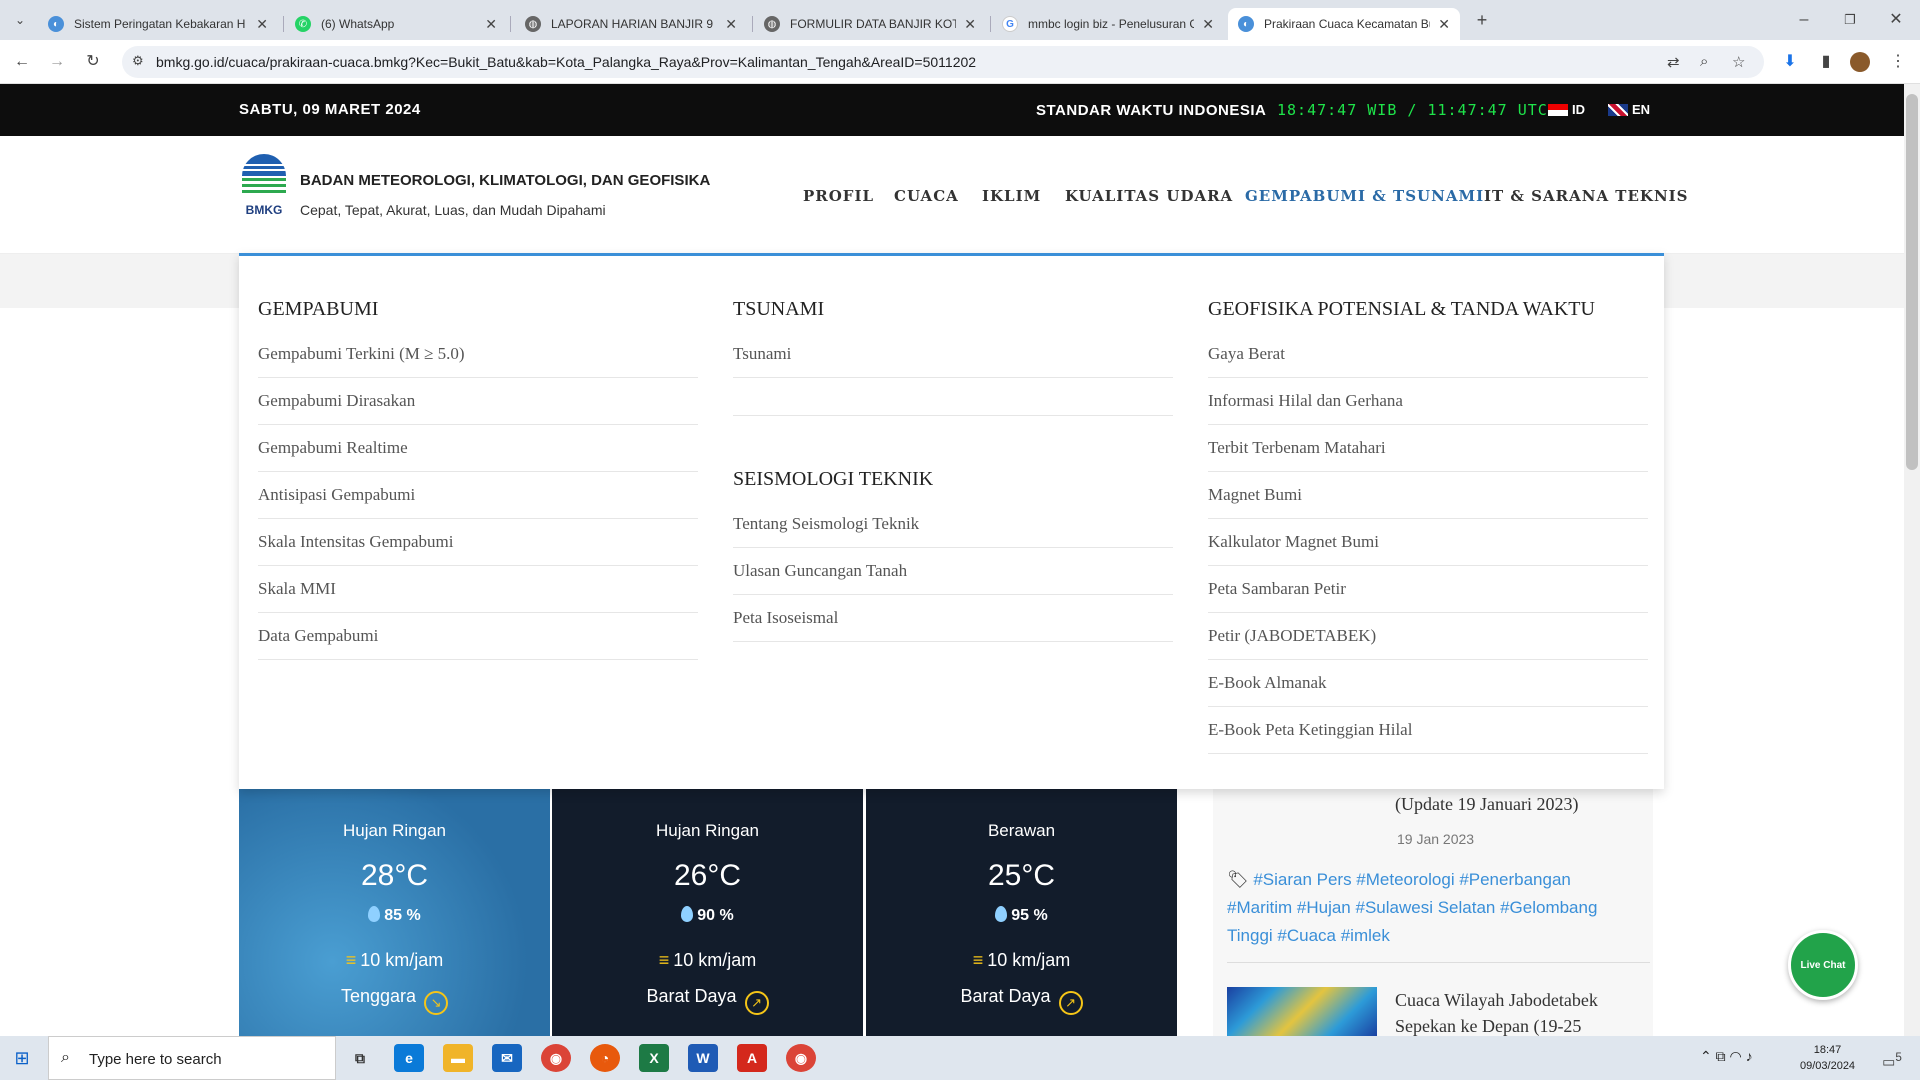 The image size is (1920, 1080). I want to click on digital-clock: 18:47:47 WIB / 11:47:47 UTC, so click(1412, 110).